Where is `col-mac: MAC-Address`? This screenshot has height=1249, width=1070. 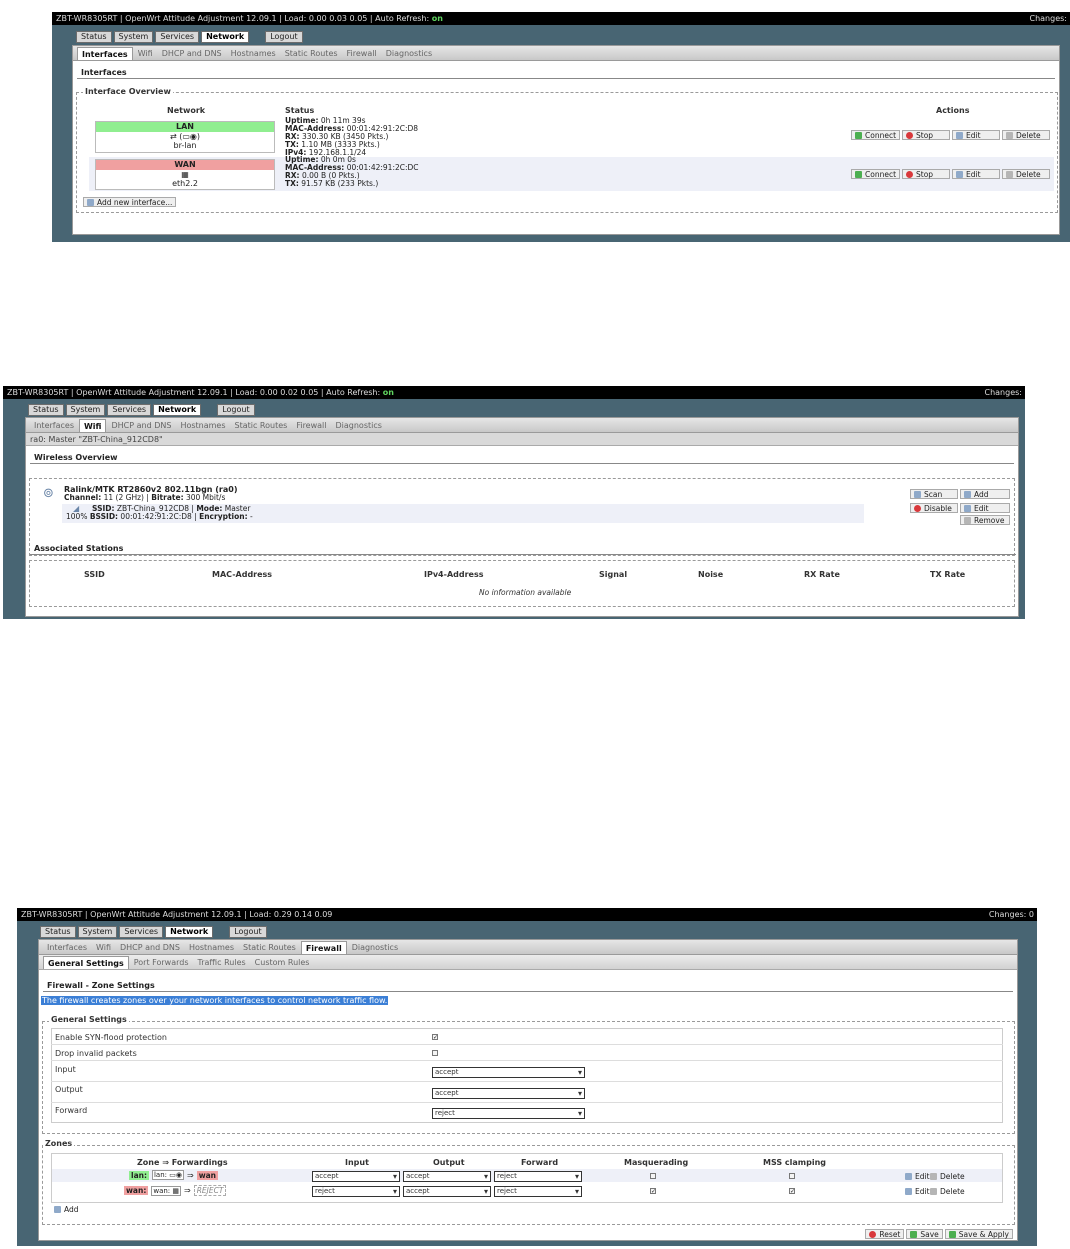 col-mac: MAC-Address is located at coordinates (242, 574).